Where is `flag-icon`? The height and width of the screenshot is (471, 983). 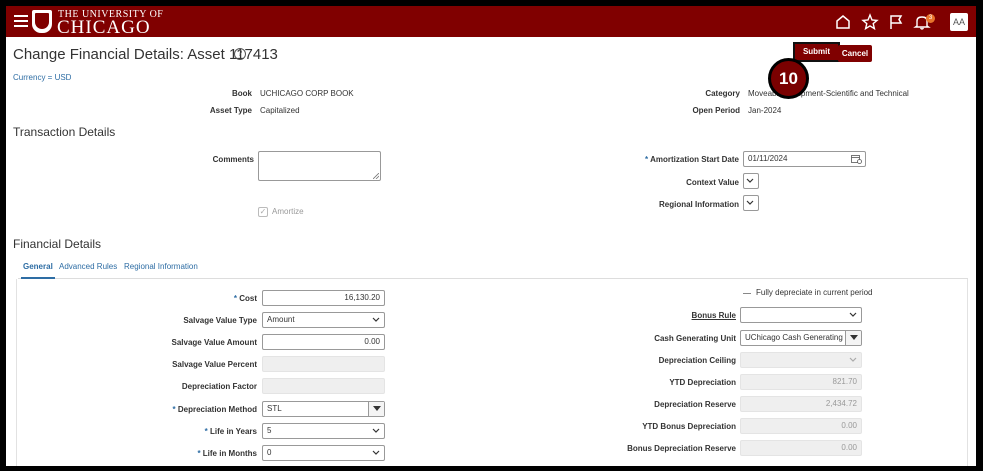
flag-icon is located at coordinates (896, 22).